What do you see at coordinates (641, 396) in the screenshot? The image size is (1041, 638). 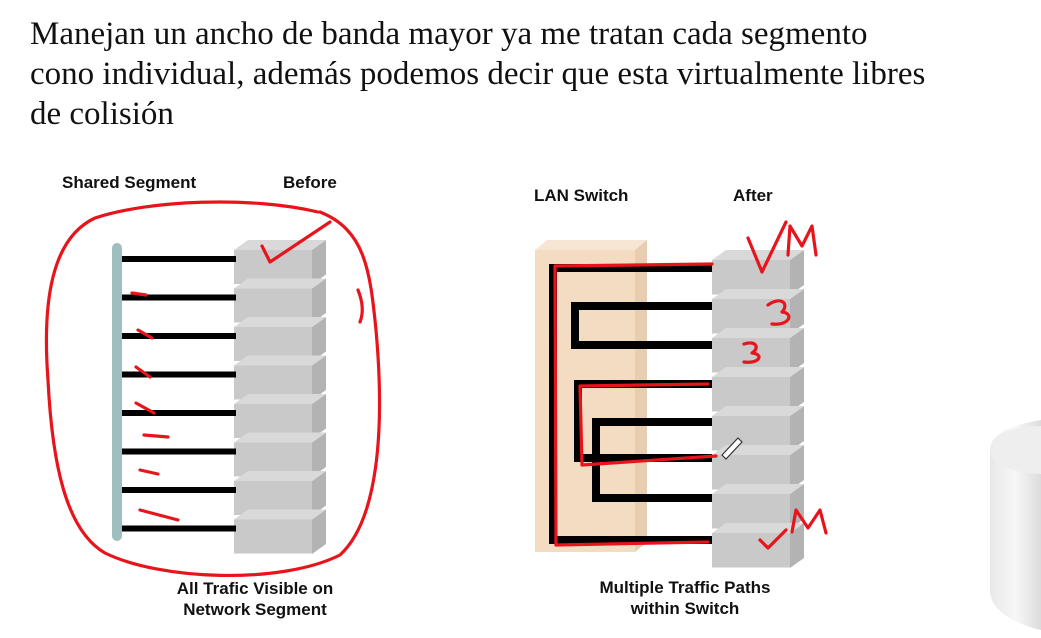 I see `lan-switch-side` at bounding box center [641, 396].